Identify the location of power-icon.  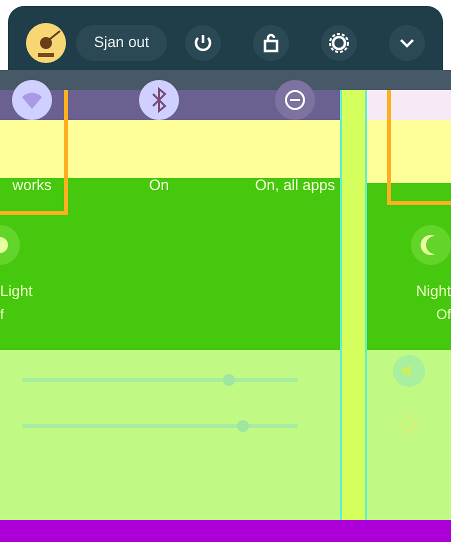
(203, 43).